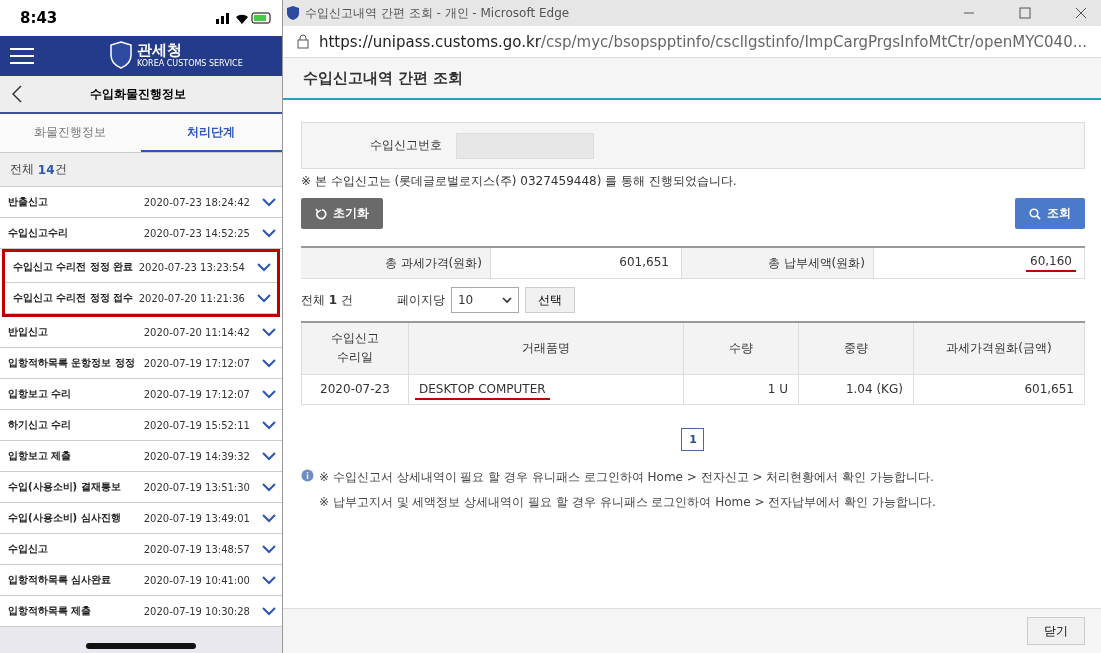  Describe the element at coordinates (191, 267) in the screenshot. I see `step-time: 2020-07-23 13:23:54` at that location.